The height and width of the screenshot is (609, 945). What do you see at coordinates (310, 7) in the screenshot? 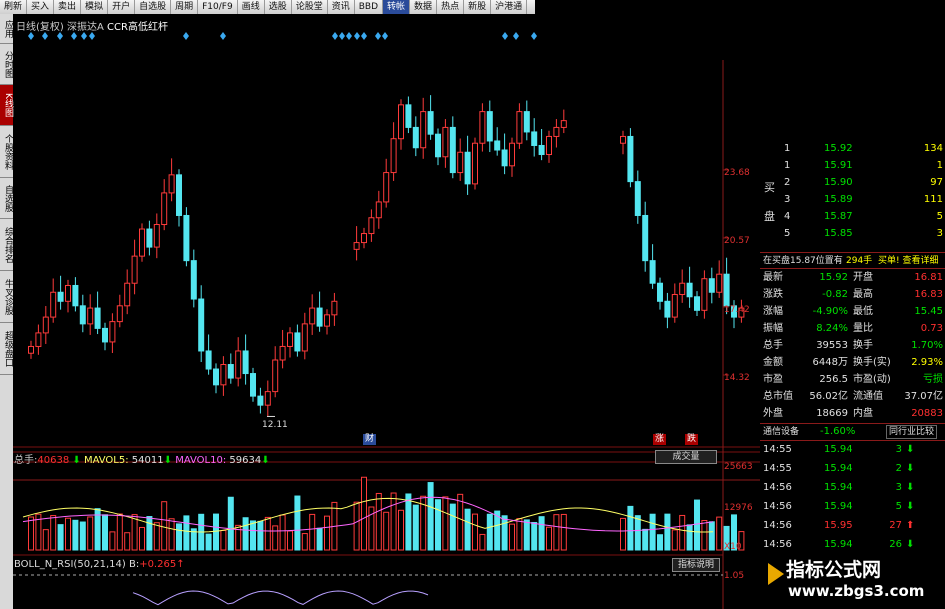
I see `menu-item: 论股堂` at bounding box center [310, 7].